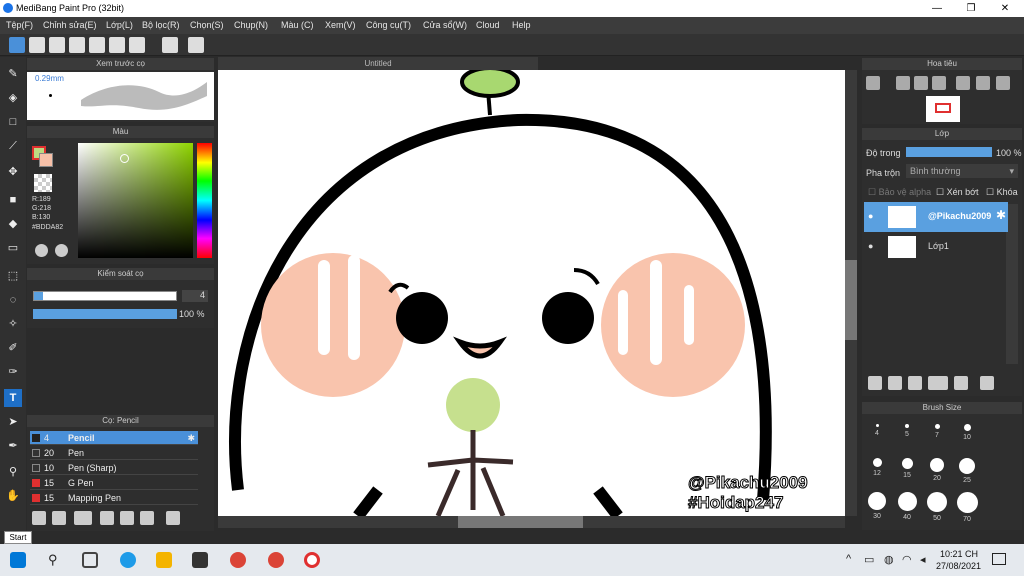 The image size is (1024, 576). I want to click on wifi-icon: ◠, so click(907, 559).